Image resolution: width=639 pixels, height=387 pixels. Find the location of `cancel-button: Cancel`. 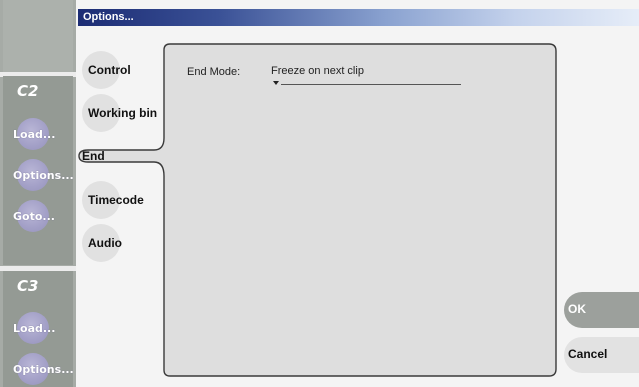

cancel-button: Cancel is located at coordinates (601, 355).